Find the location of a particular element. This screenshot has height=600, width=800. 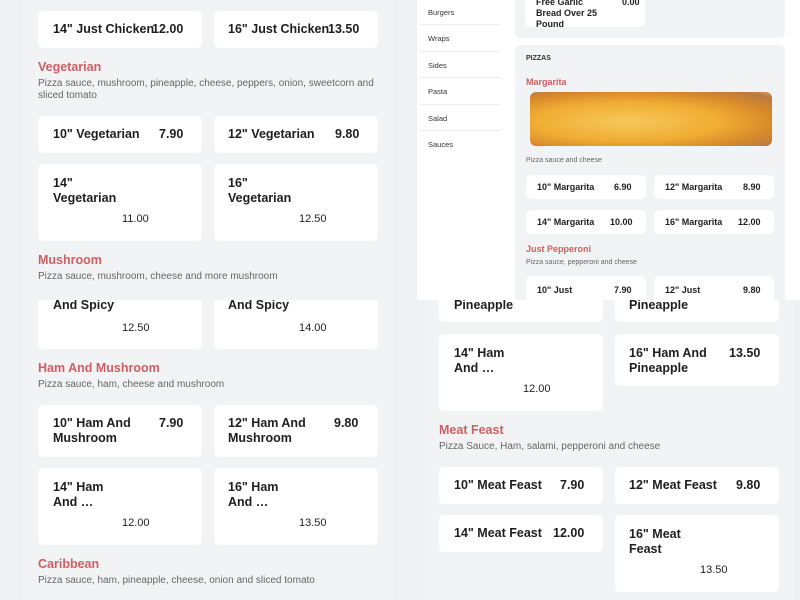

menu-item-card: 10" Meat Feast 7.90 is located at coordinates (521, 485).